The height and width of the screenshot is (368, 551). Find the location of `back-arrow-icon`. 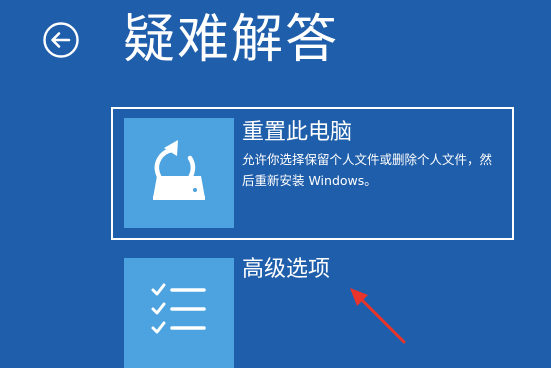

back-arrow-icon is located at coordinates (61, 40).